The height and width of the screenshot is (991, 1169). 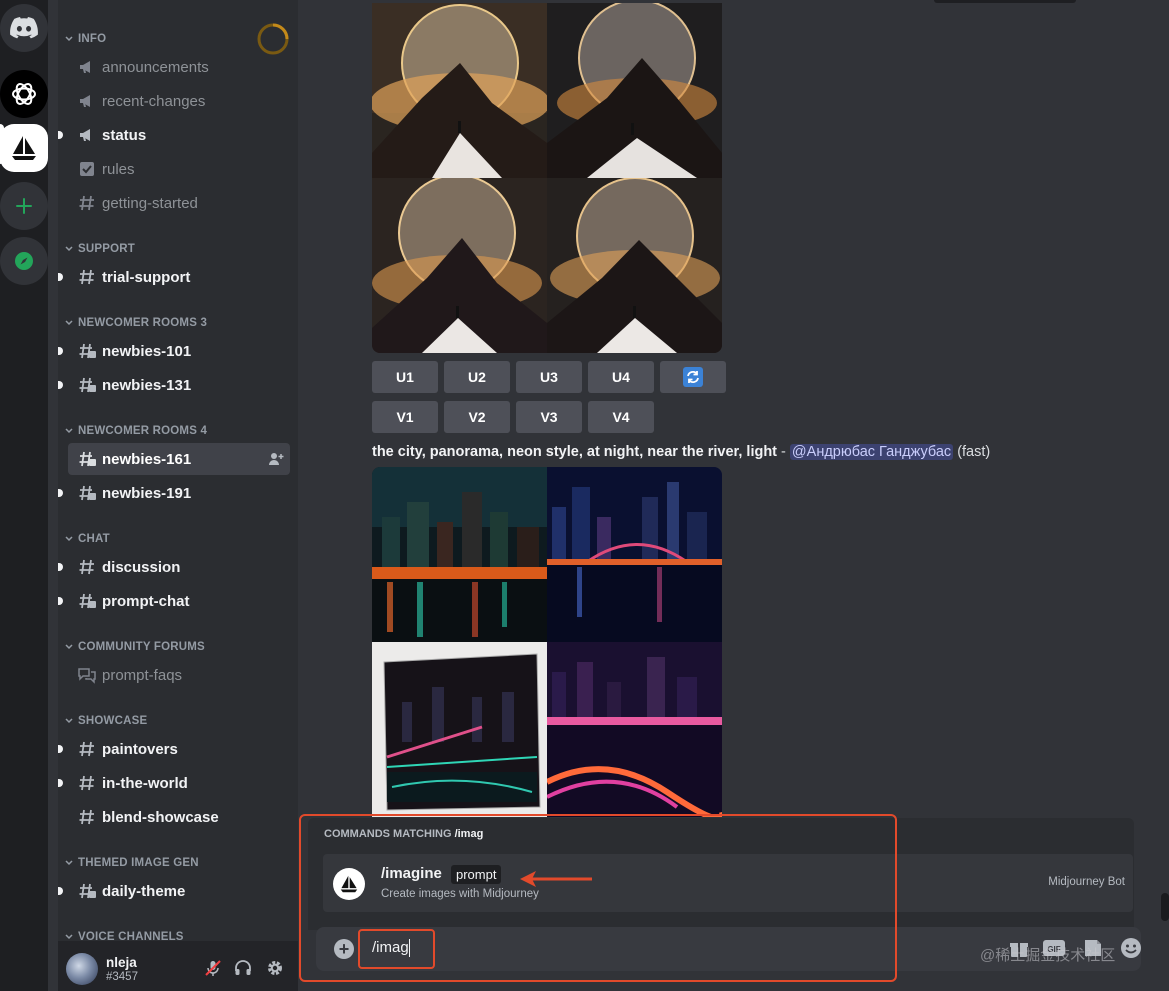 I want to click on channel-daily-theme: daily-theme, so click(x=174, y=891).